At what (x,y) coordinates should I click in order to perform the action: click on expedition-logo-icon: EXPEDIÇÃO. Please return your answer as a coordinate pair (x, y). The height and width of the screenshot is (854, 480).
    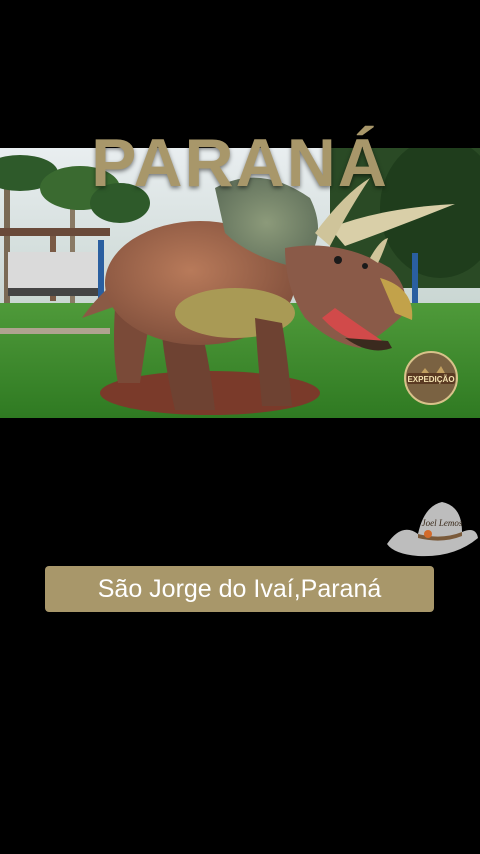
    Looking at the image, I should click on (431, 378).